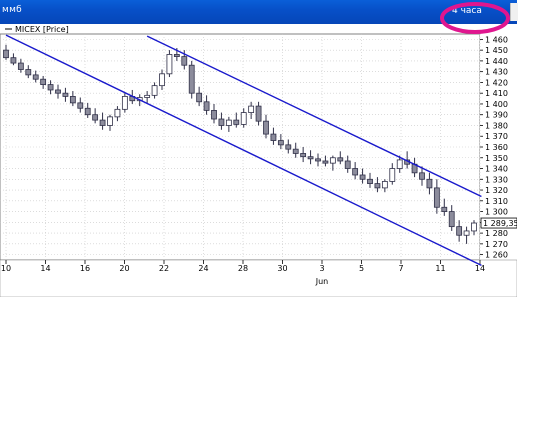  I want to click on x-tick-label: 16, so click(85, 268).